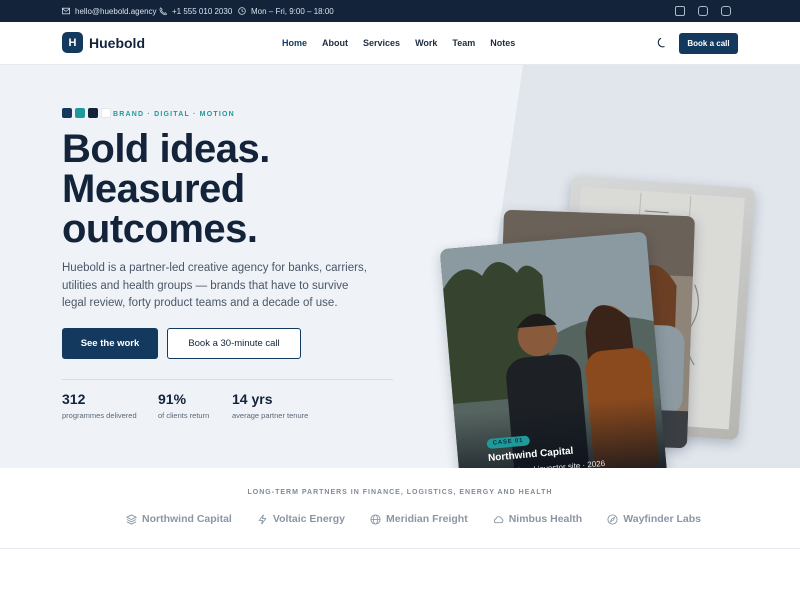 The width and height of the screenshot is (800, 600). Describe the element at coordinates (502, 43) in the screenshot. I see `nav-notes: Notes` at that location.